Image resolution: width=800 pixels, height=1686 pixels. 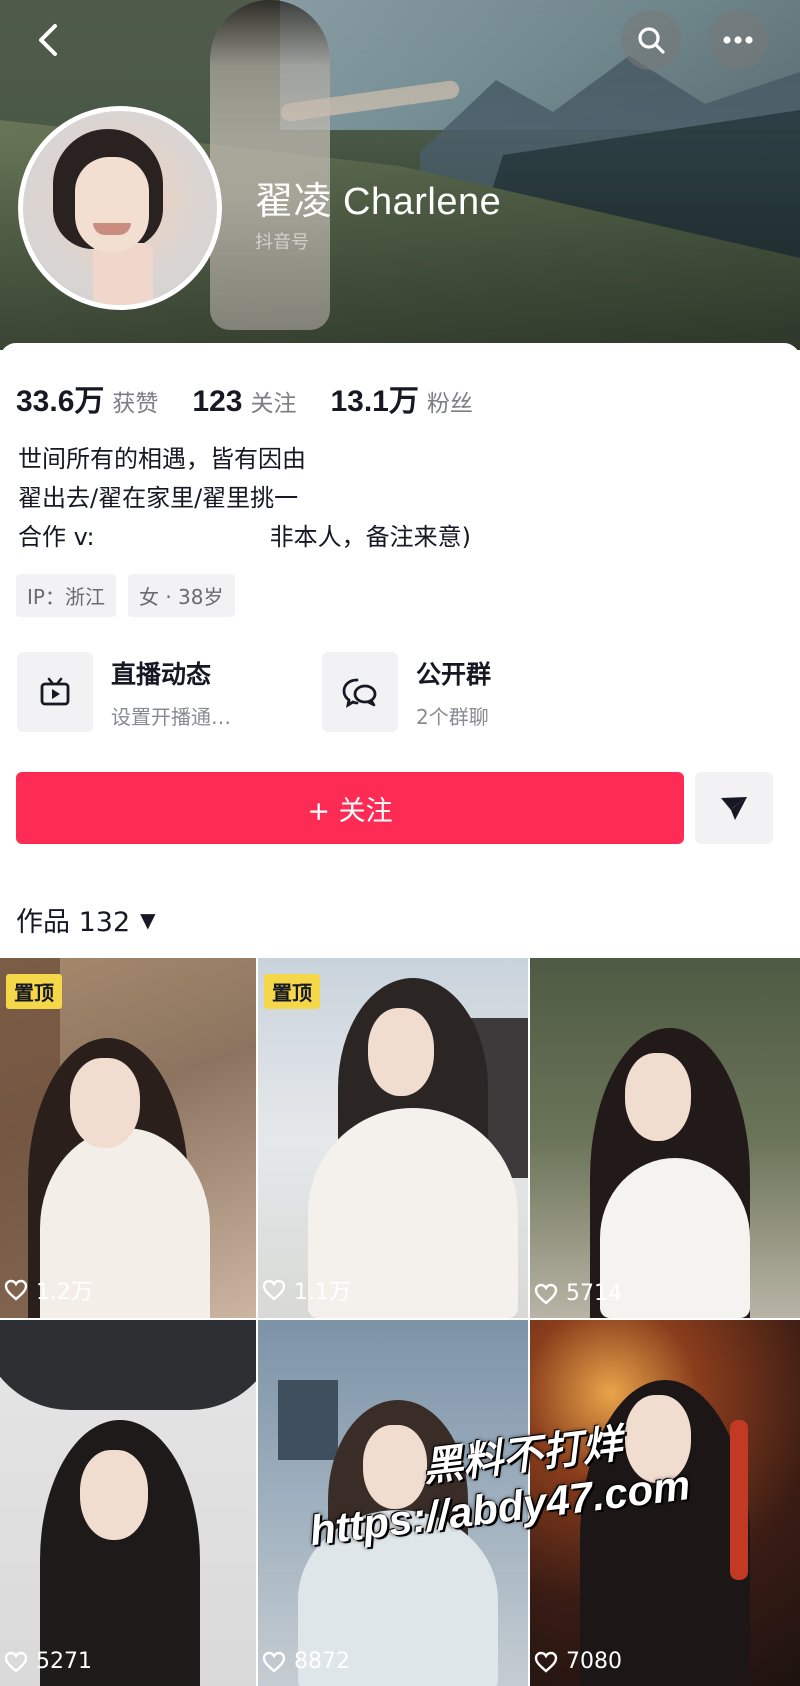 What do you see at coordinates (120, 208) in the screenshot?
I see `avatar` at bounding box center [120, 208].